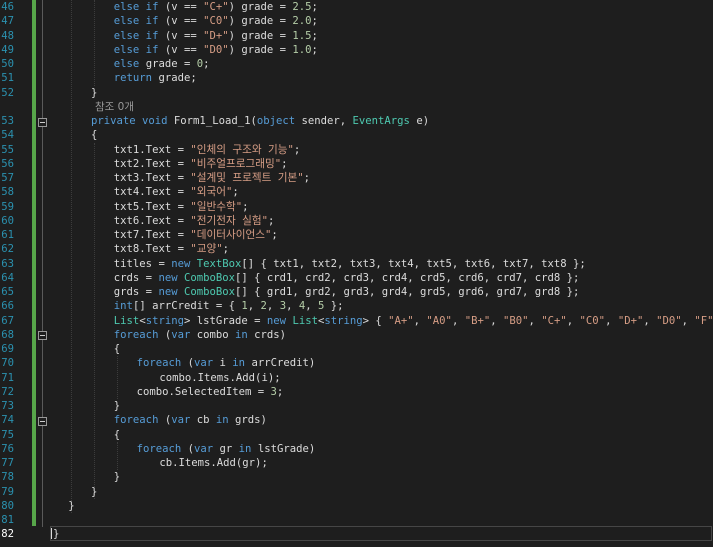  Describe the element at coordinates (439, 320) in the screenshot. I see `code-token: "A0"` at that location.